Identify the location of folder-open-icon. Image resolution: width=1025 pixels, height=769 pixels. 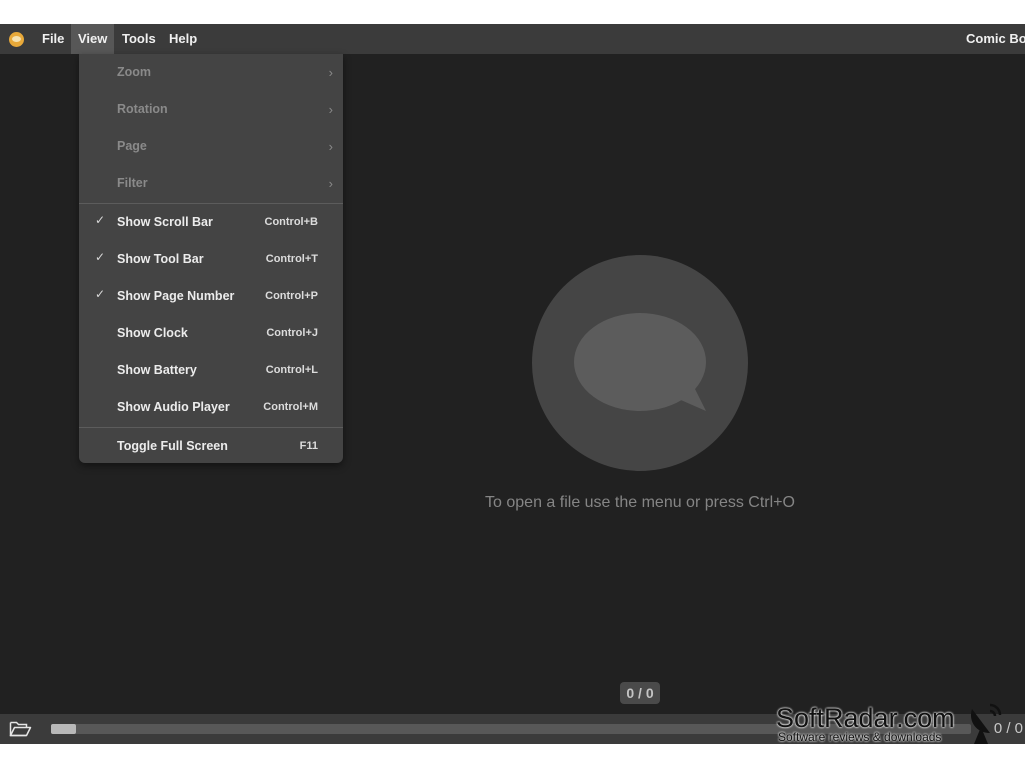
(20, 729).